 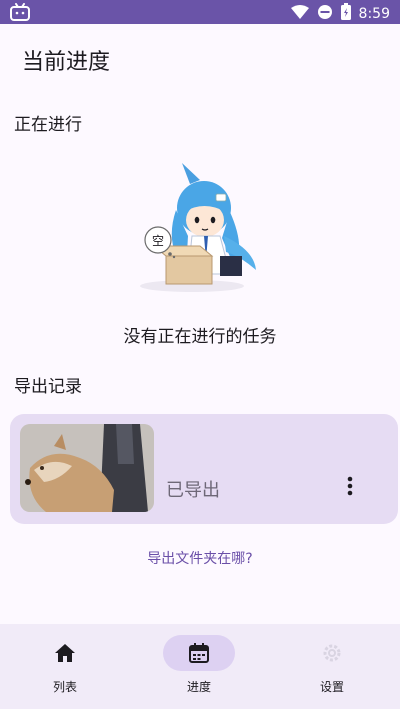 What do you see at coordinates (20, 14) in the screenshot?
I see `bilibili-tv-icon` at bounding box center [20, 14].